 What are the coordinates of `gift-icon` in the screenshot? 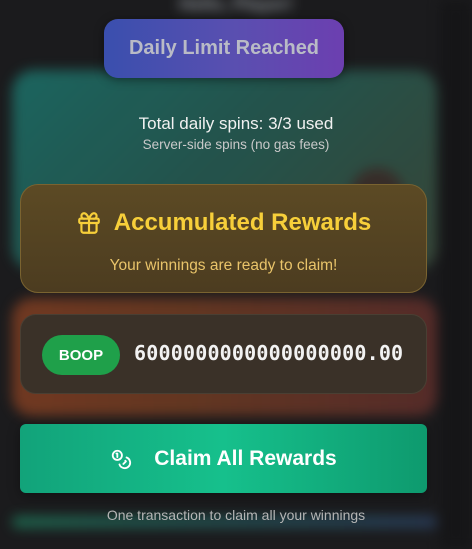 It's located at (88, 223).